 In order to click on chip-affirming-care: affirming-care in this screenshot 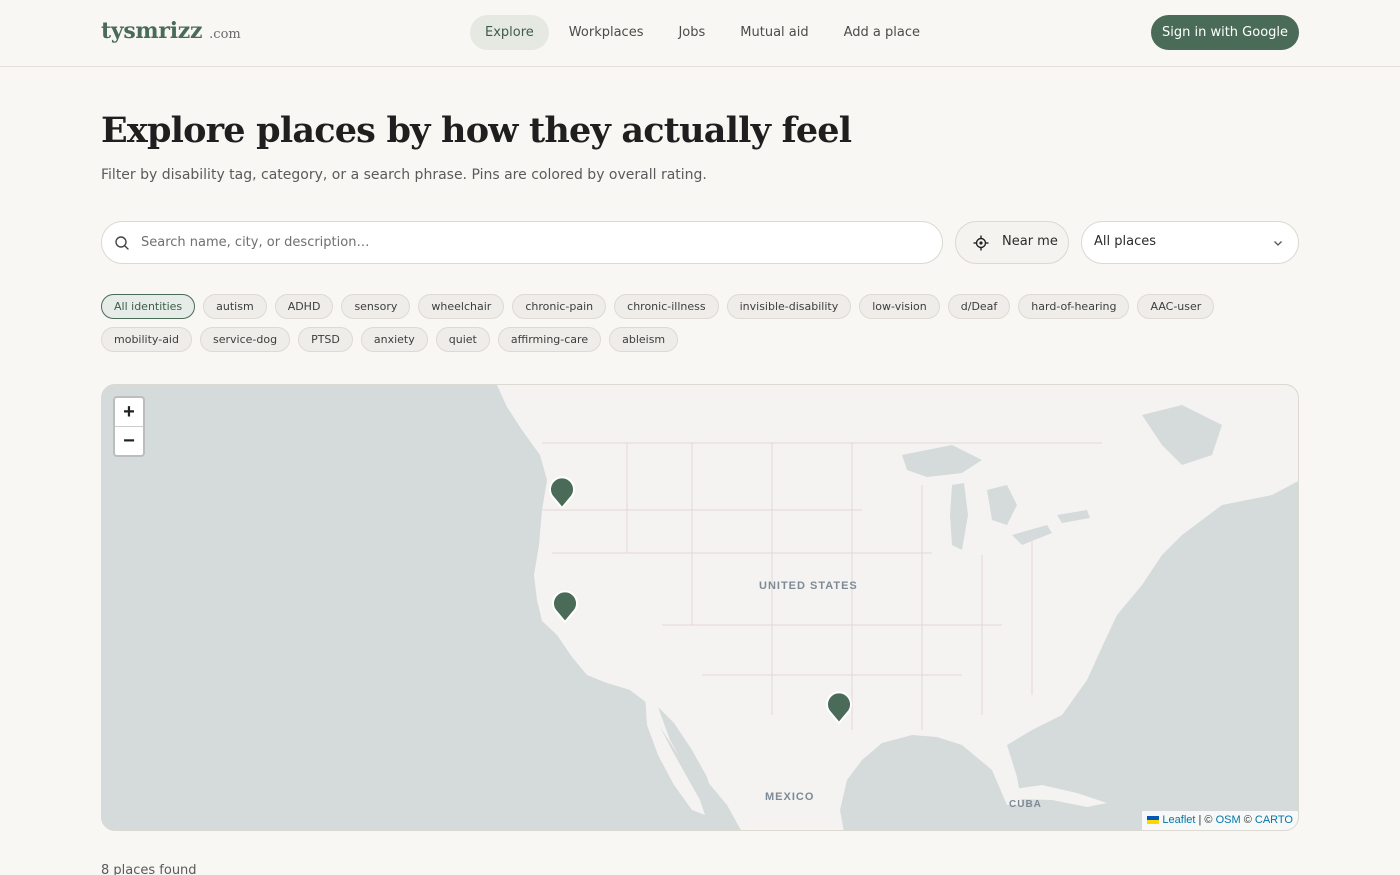, I will do `click(549, 339)`.